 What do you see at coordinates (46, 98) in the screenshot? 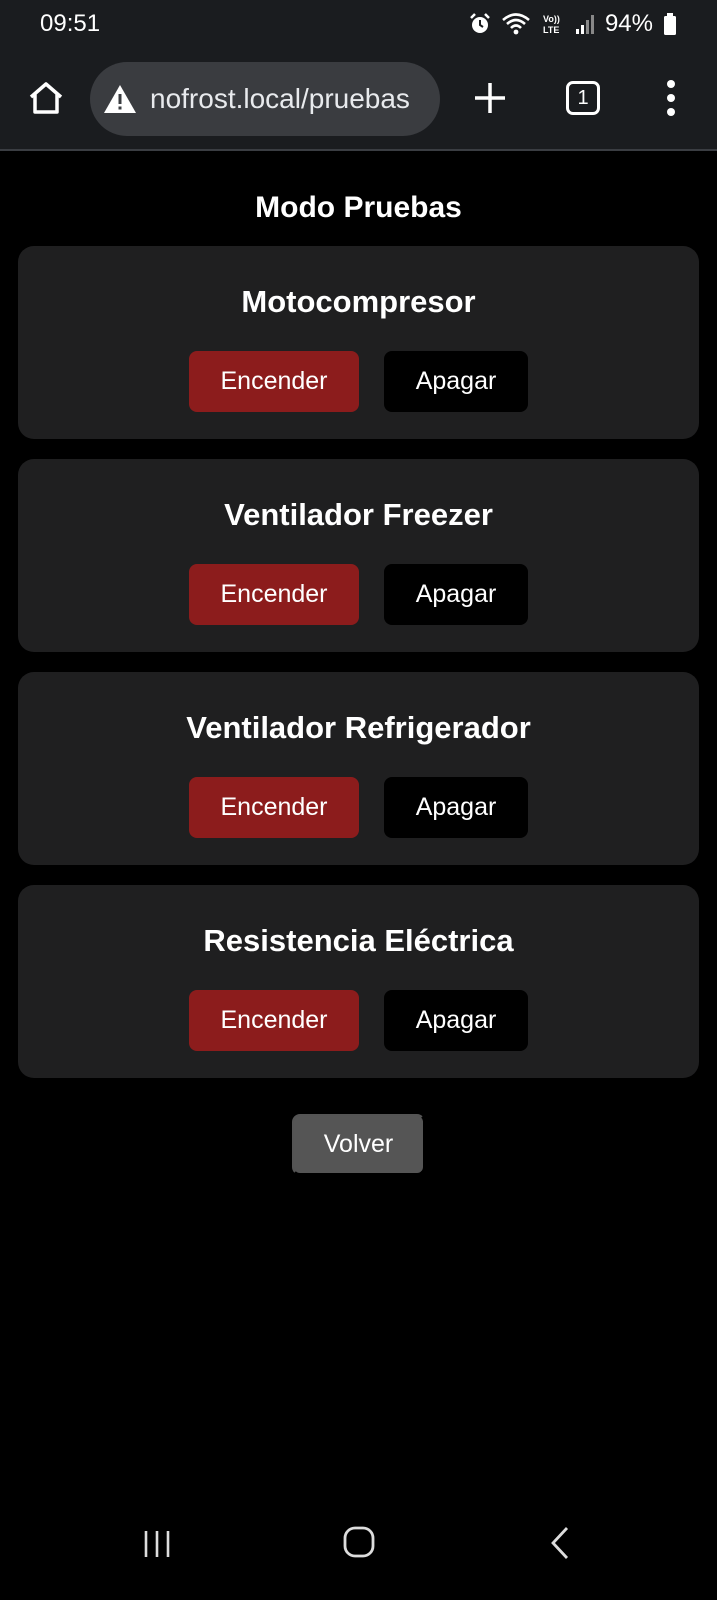
I see `home-icon` at bounding box center [46, 98].